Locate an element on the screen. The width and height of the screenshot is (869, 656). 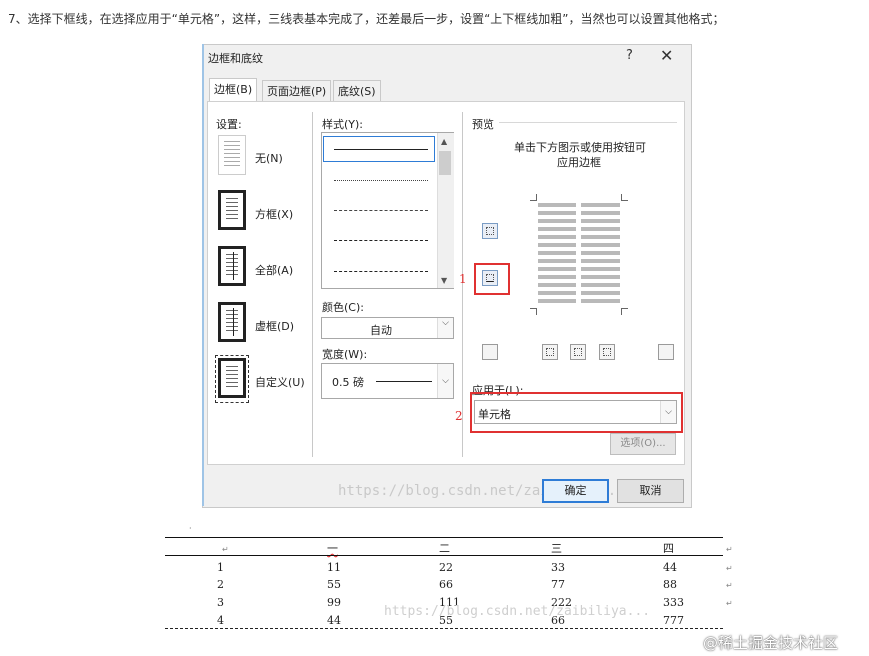
table-cell: 4 is located at coordinates (220, 620).